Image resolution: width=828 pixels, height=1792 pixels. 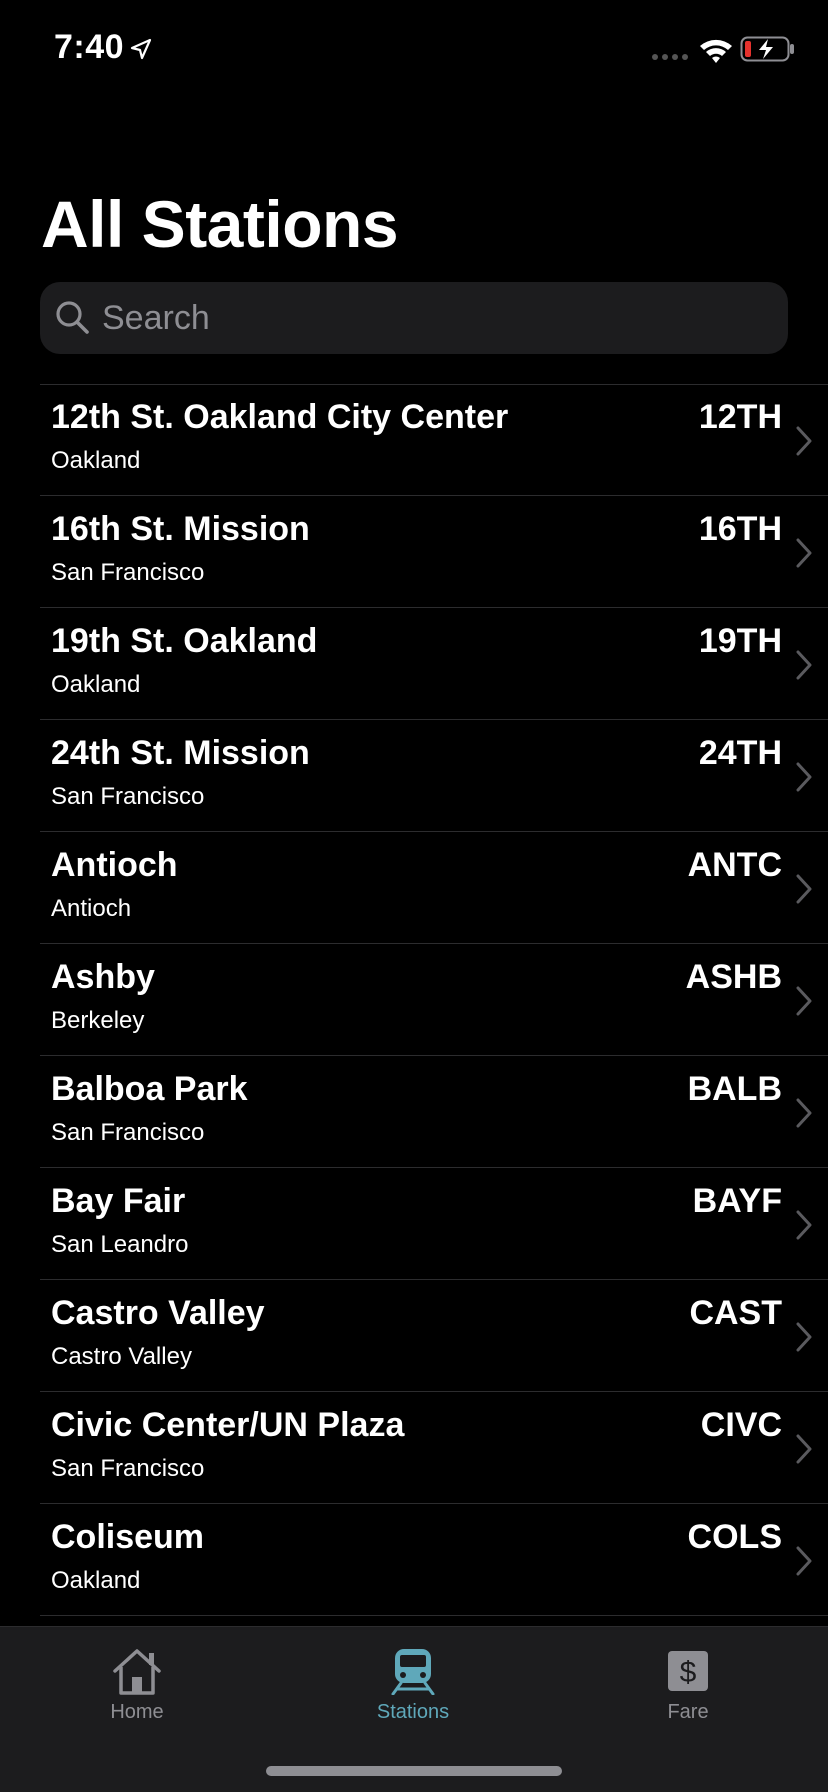 What do you see at coordinates (688, 1697) in the screenshot?
I see `tab-fare: $ Fare` at bounding box center [688, 1697].